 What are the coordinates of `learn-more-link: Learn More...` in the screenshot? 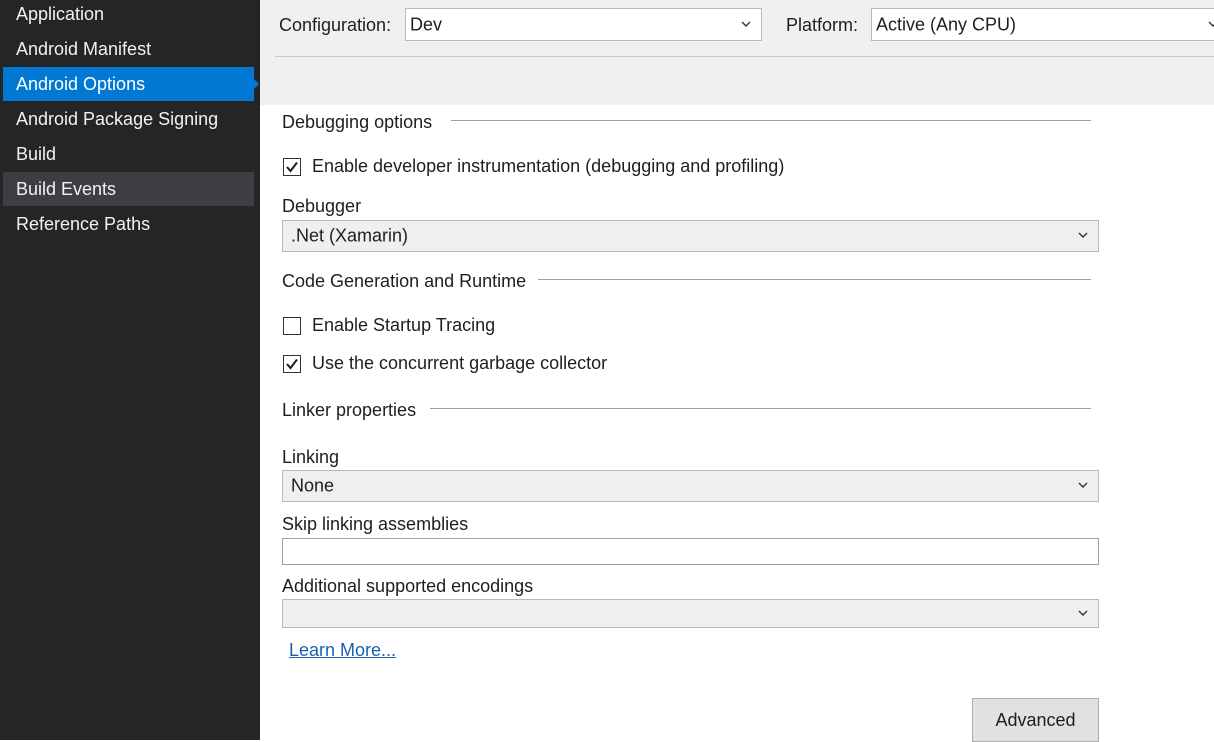 It's located at (342, 650).